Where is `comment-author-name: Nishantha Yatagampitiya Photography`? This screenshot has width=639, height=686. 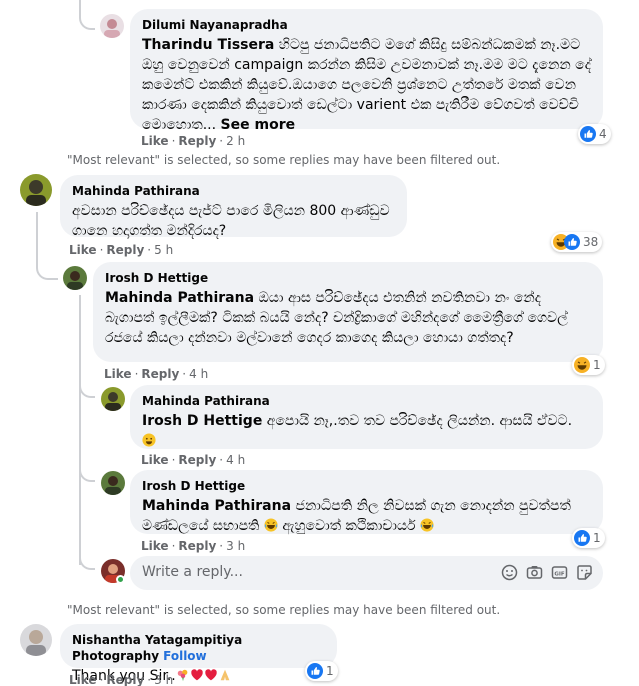 comment-author-name: Nishantha Yatagampitiya Photography is located at coordinates (157, 648).